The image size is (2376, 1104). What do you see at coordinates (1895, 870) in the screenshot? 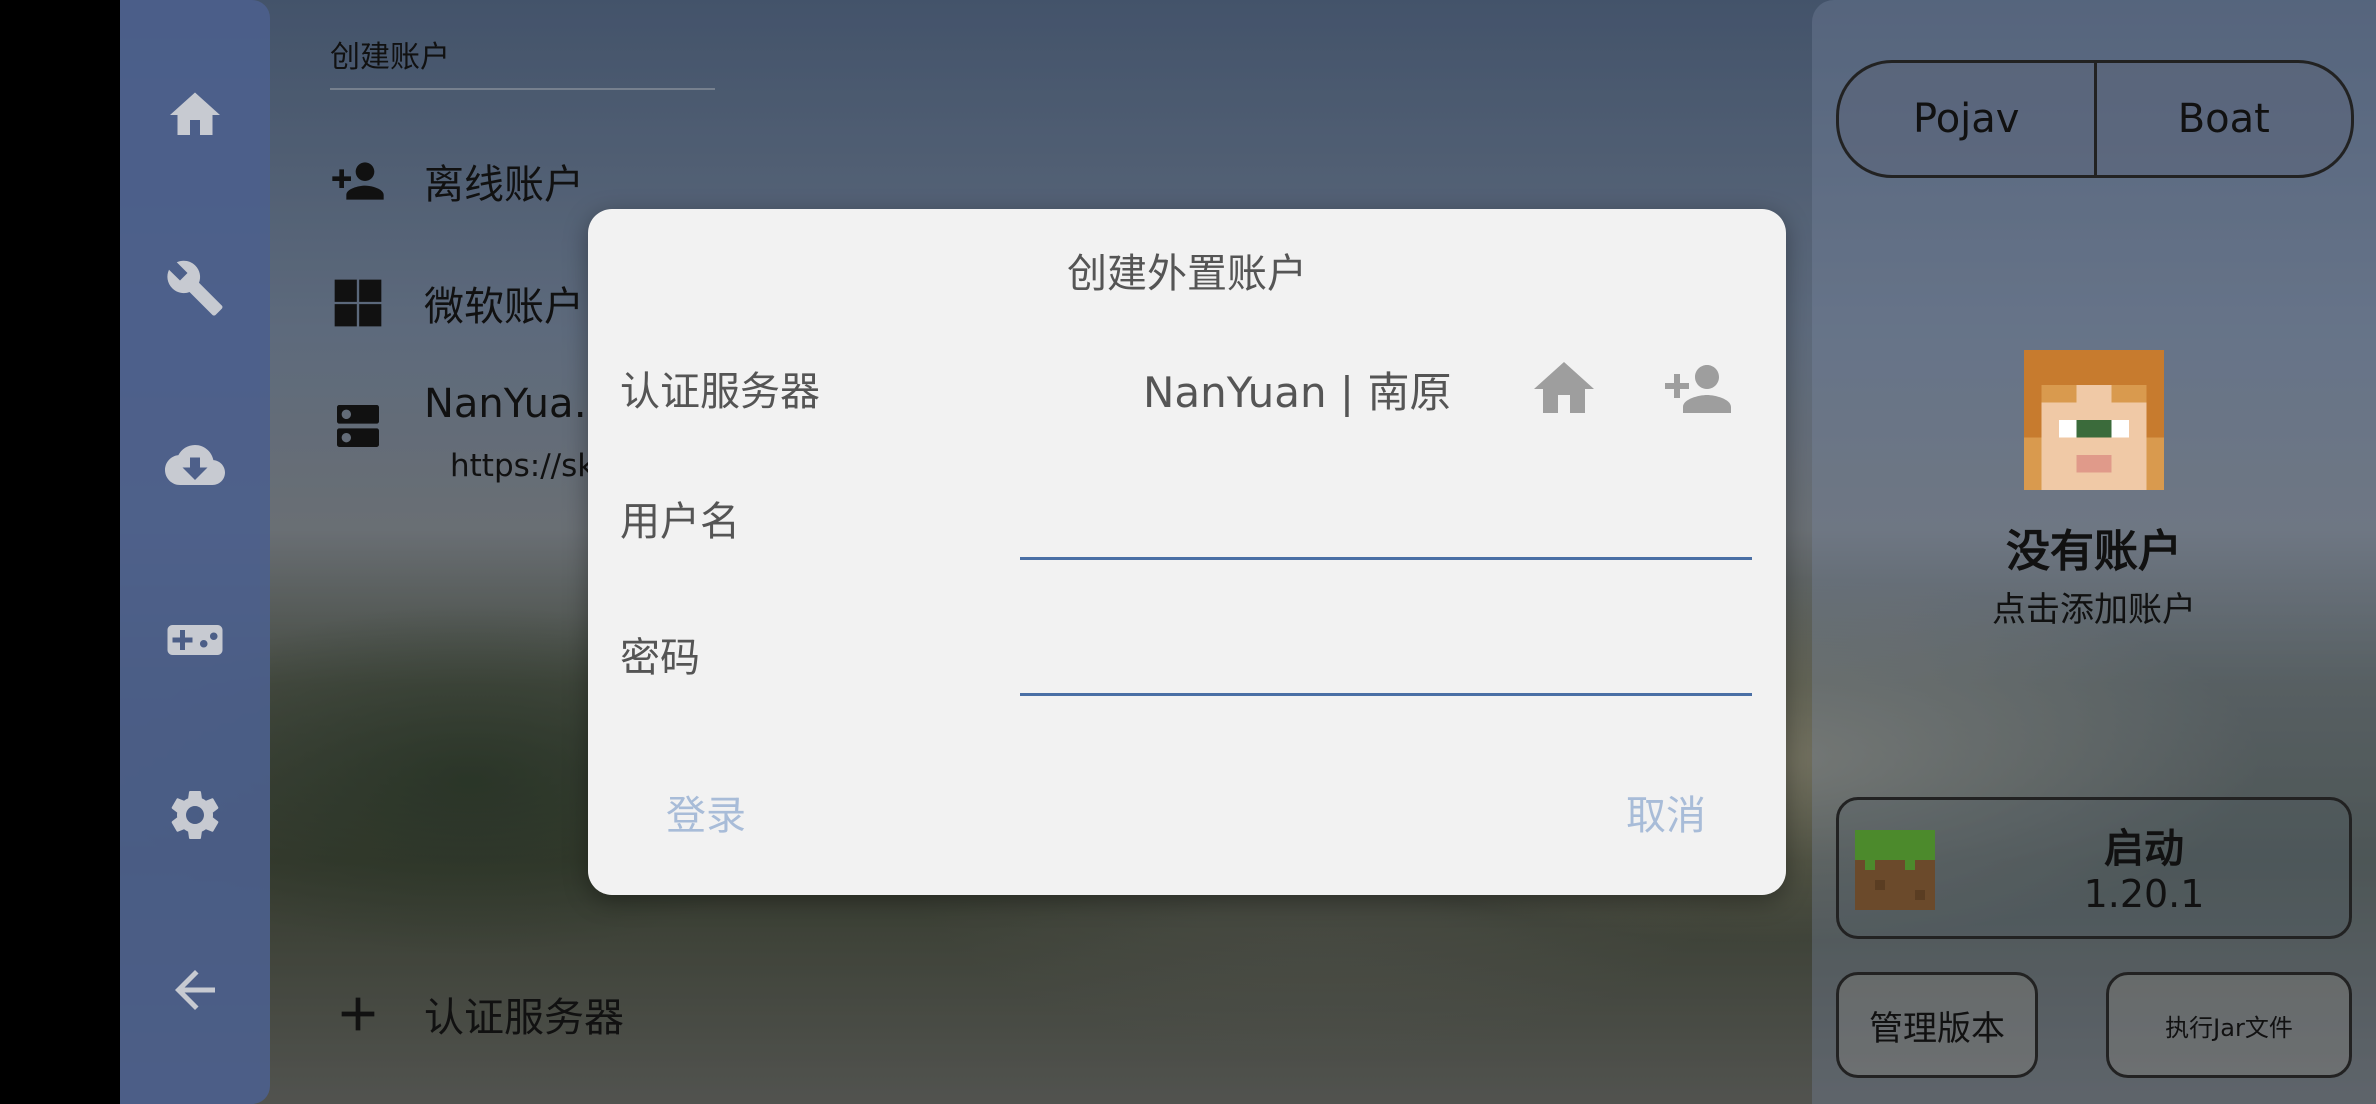
I see `grass-block-icon` at bounding box center [1895, 870].